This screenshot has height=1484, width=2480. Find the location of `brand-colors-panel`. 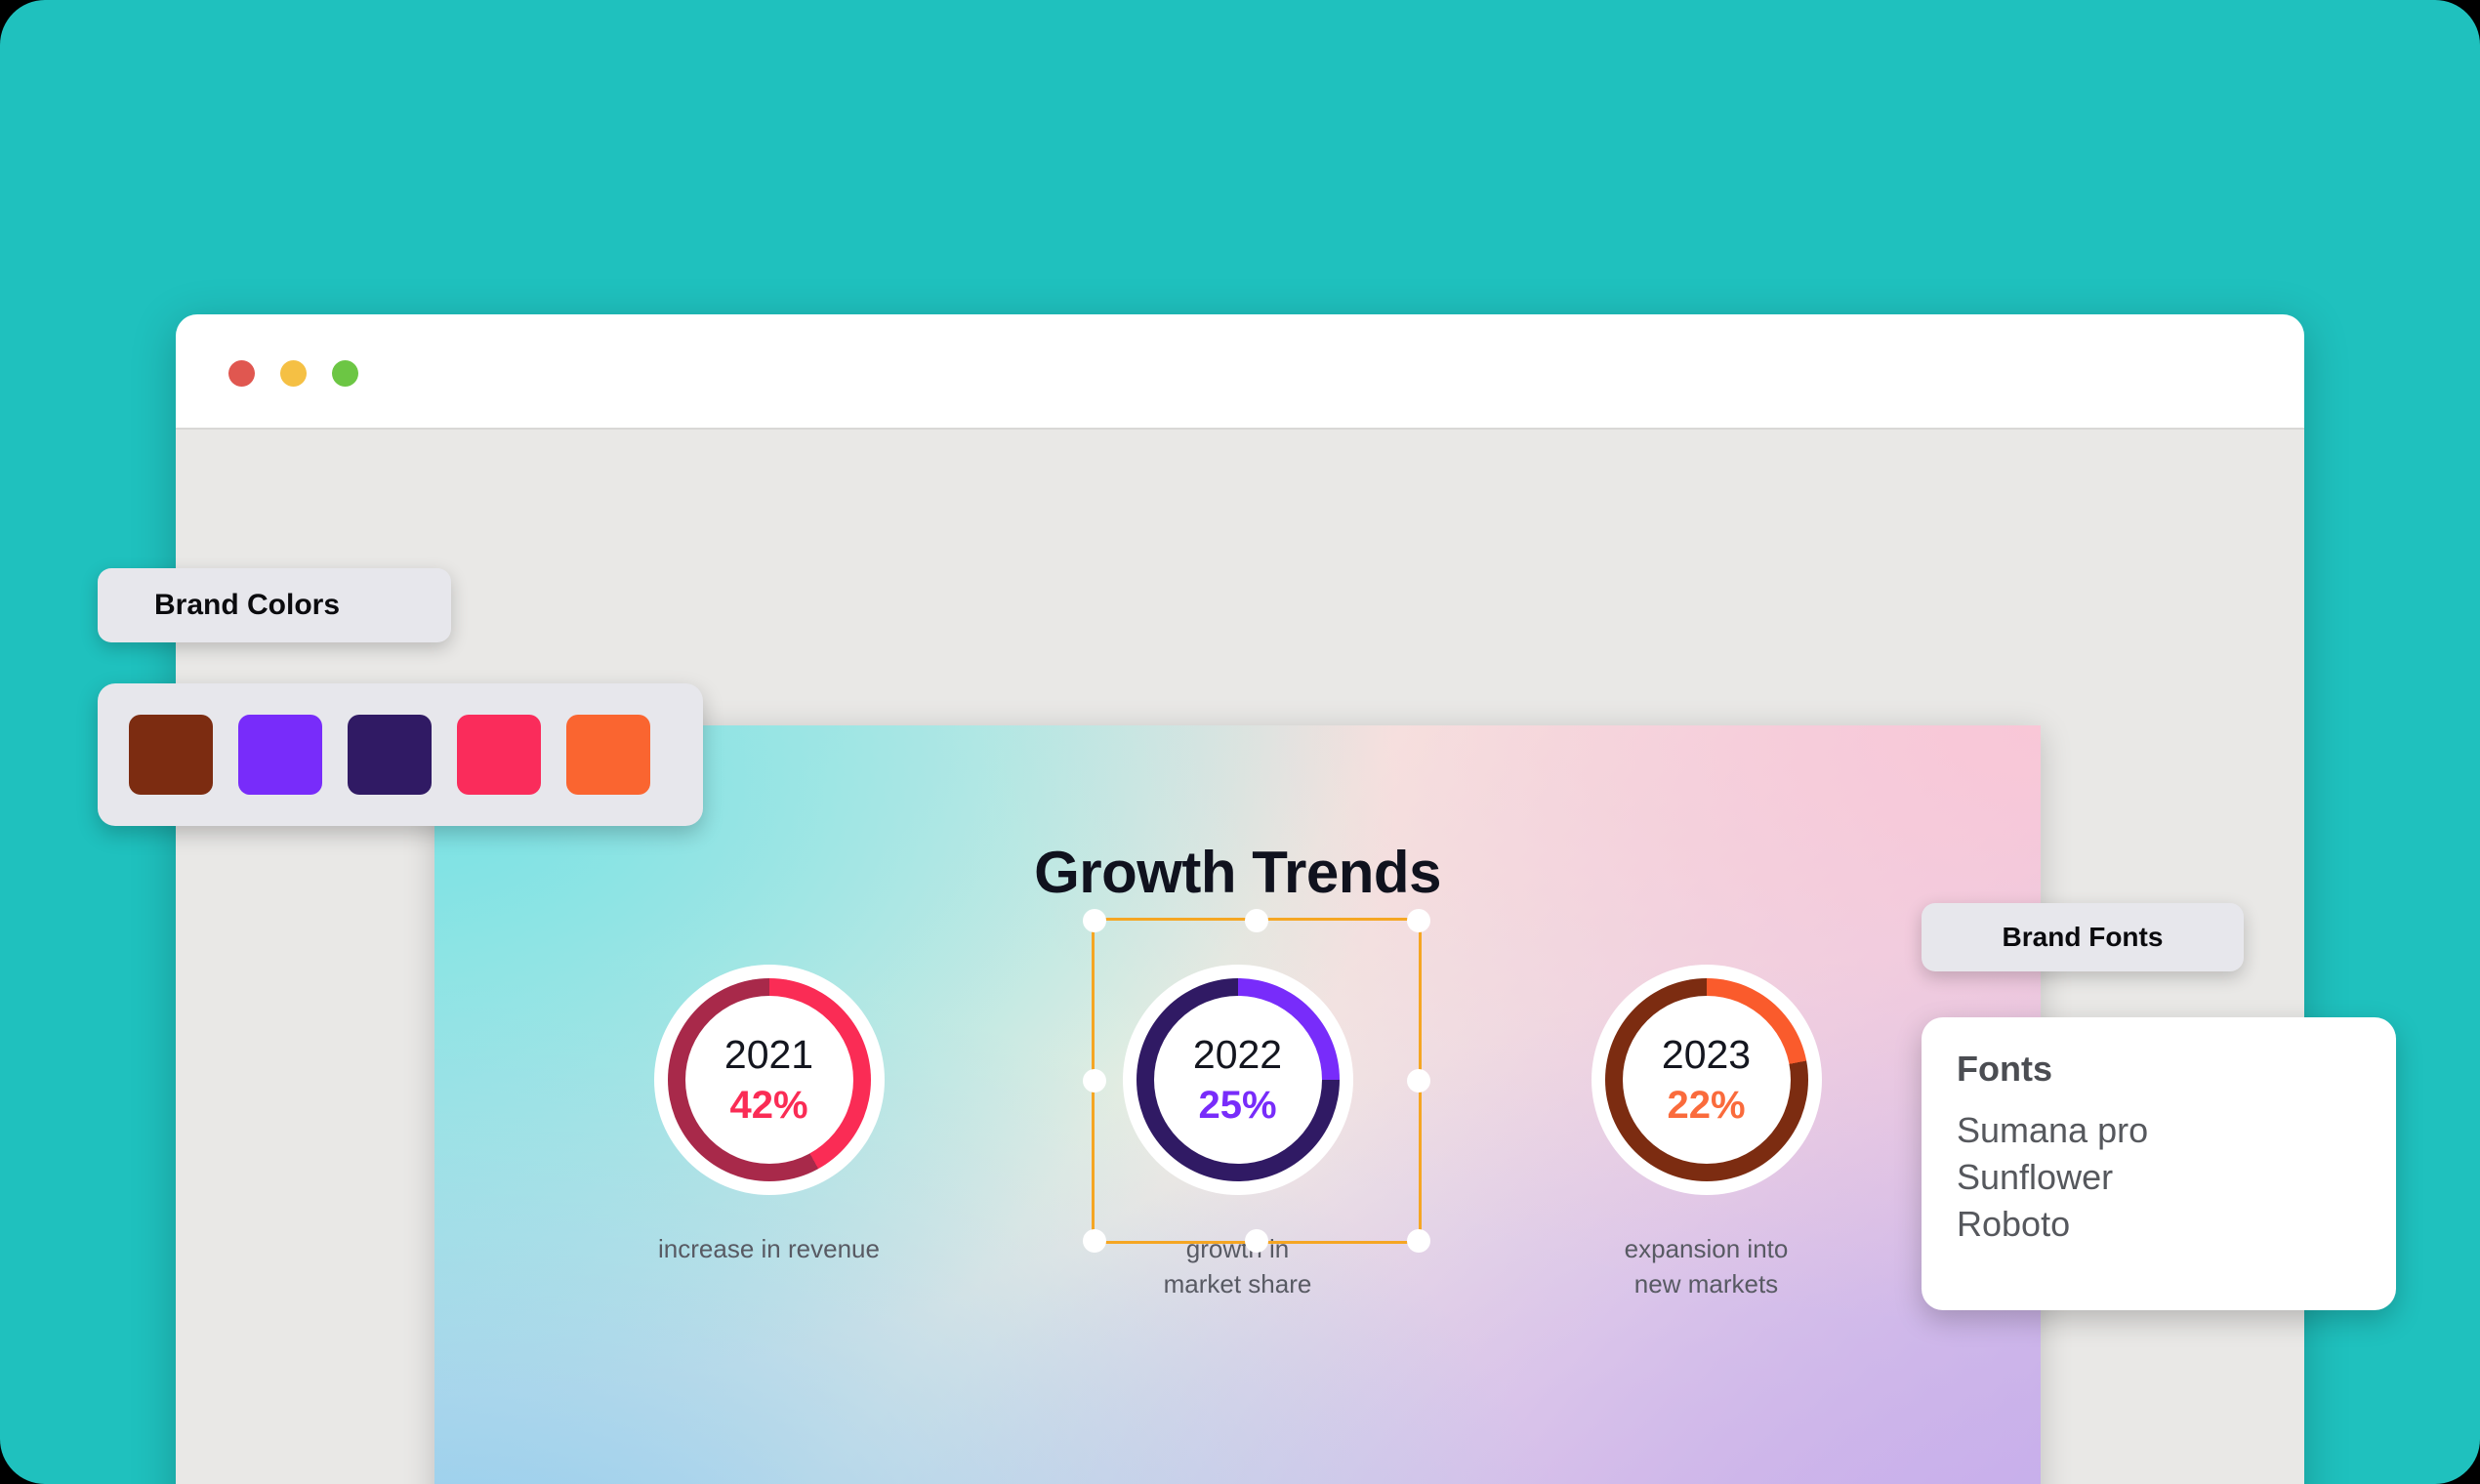

brand-colors-panel is located at coordinates (400, 755).